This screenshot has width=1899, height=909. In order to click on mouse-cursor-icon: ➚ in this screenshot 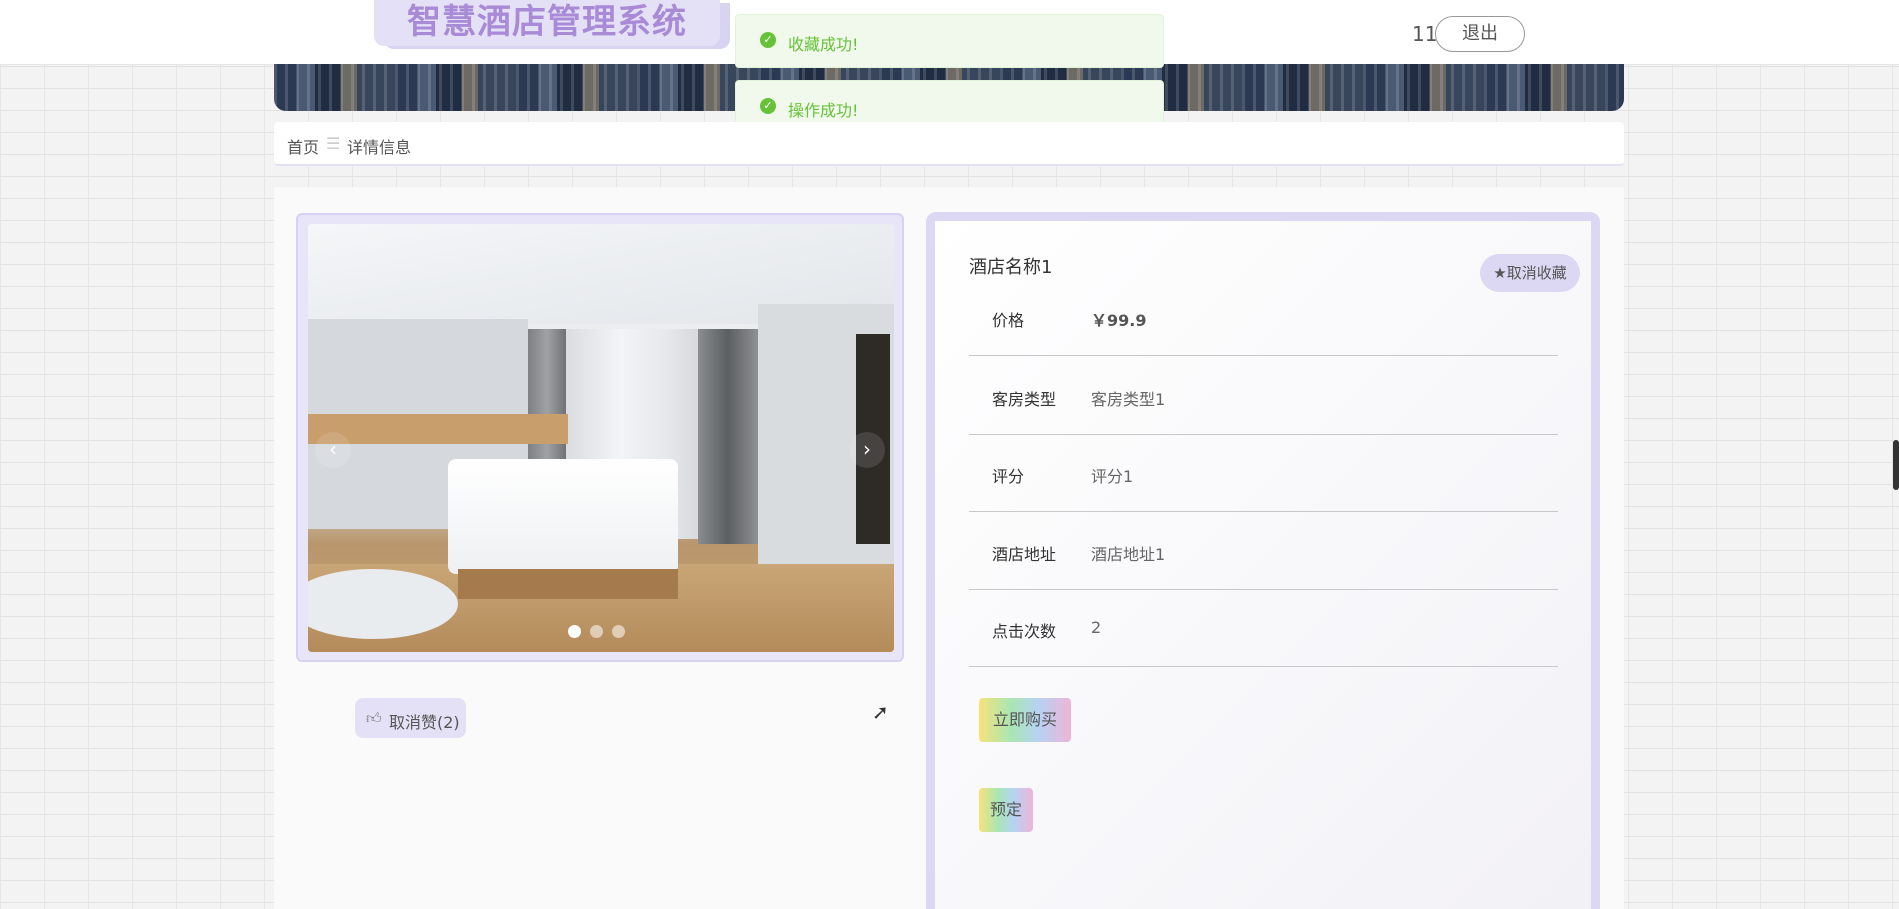, I will do `click(880, 712)`.